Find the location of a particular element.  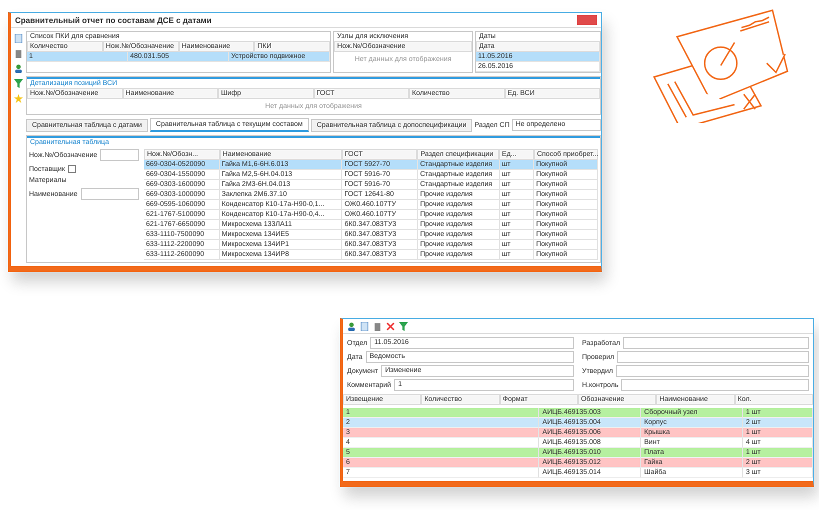

window-title: Сравнительный отчет по составам ДСЕ с датами is located at coordinates (113, 20).